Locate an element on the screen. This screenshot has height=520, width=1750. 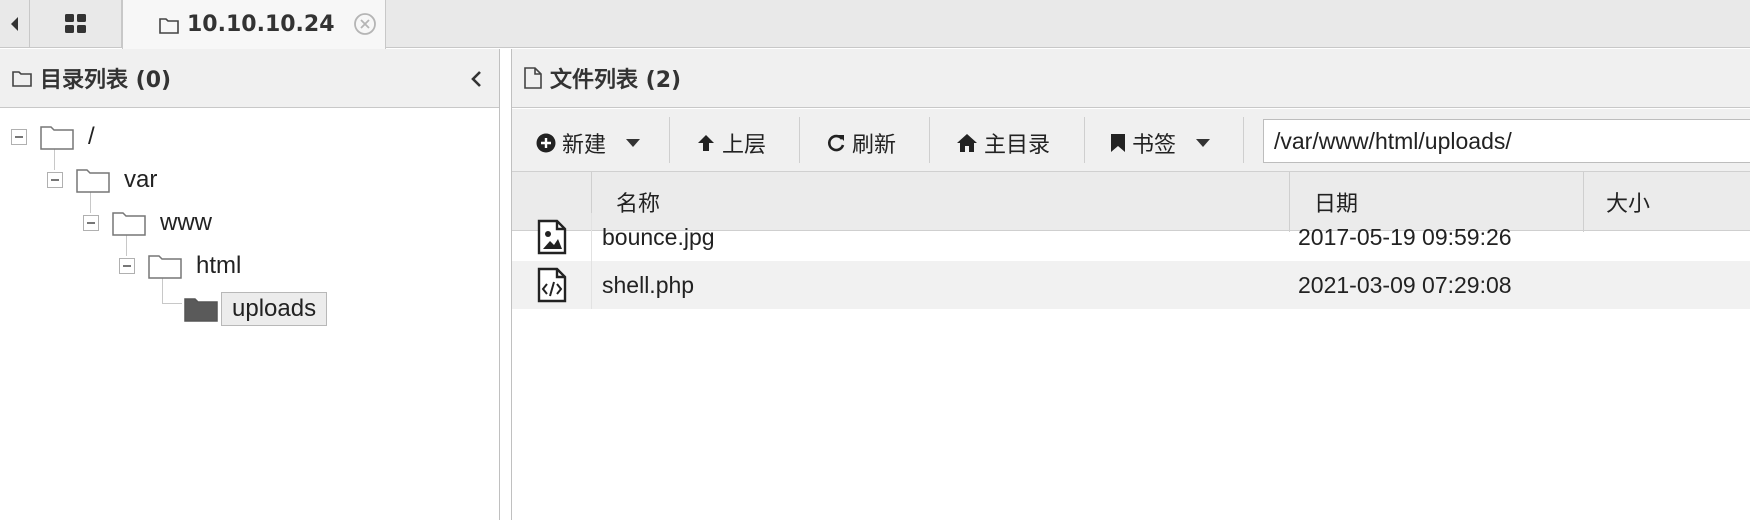
file-date: 2021-03-09 07:29:08 is located at coordinates (1405, 284).